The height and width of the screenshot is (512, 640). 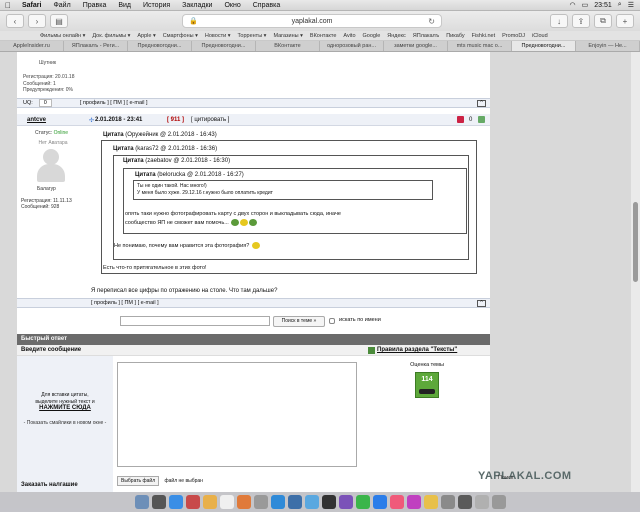 What do you see at coordinates (294, 502) in the screenshot?
I see `vk-icon` at bounding box center [294, 502].